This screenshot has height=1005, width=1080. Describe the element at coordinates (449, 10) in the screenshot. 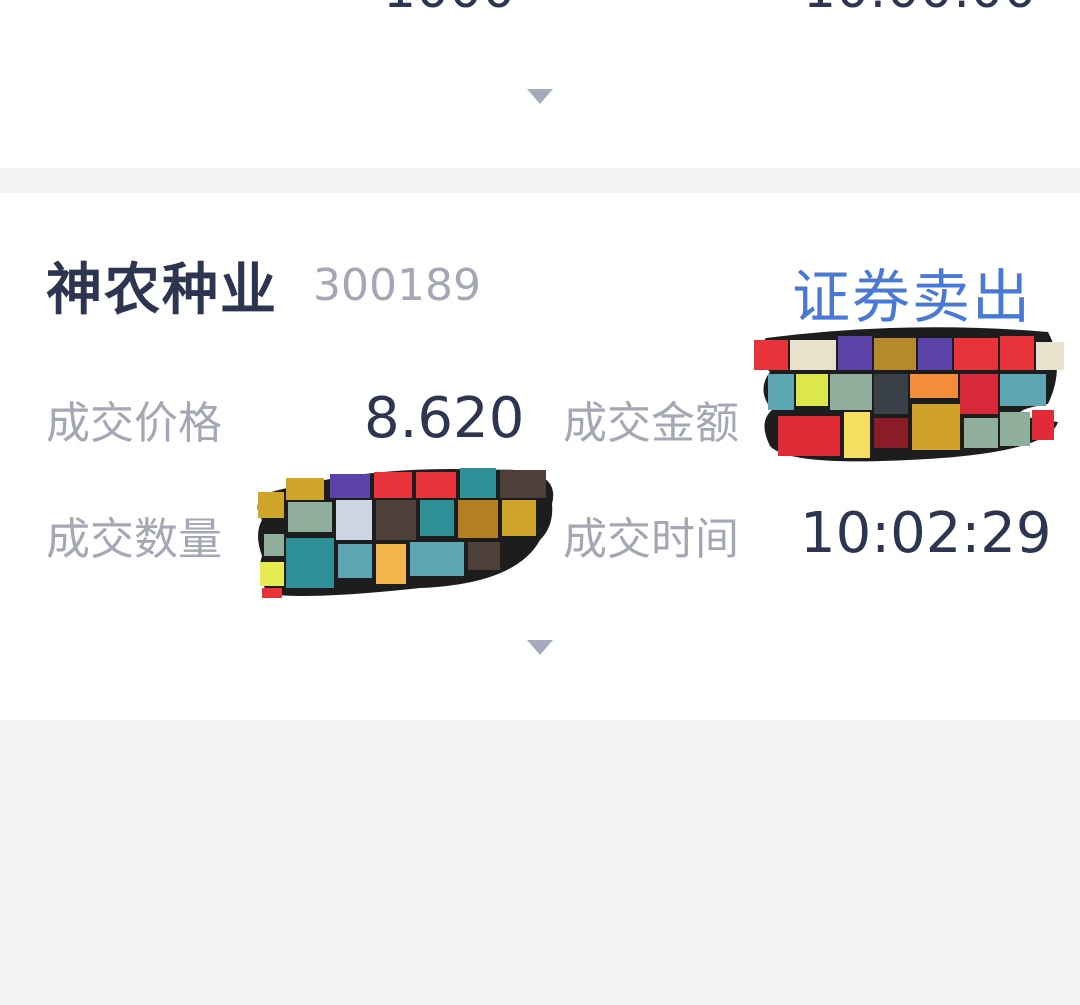

I see `previous-quantity-value: 1000` at that location.